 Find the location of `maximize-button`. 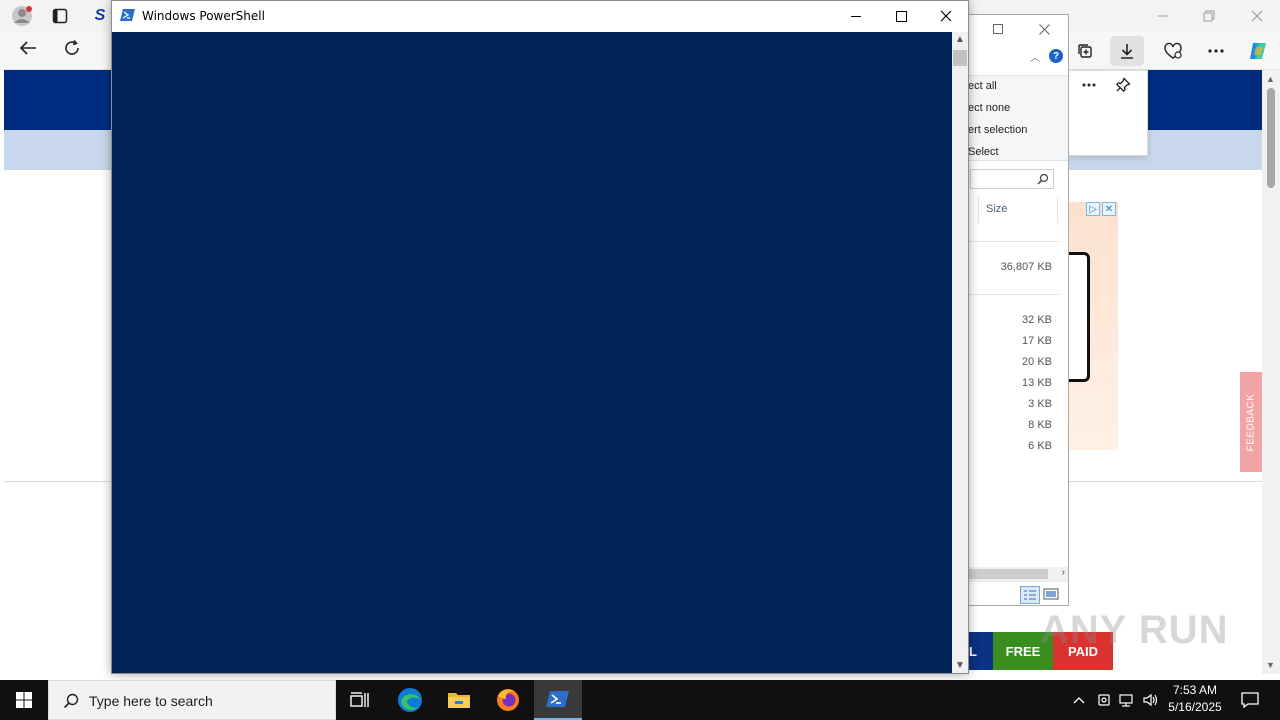

maximize-button is located at coordinates (901, 16).